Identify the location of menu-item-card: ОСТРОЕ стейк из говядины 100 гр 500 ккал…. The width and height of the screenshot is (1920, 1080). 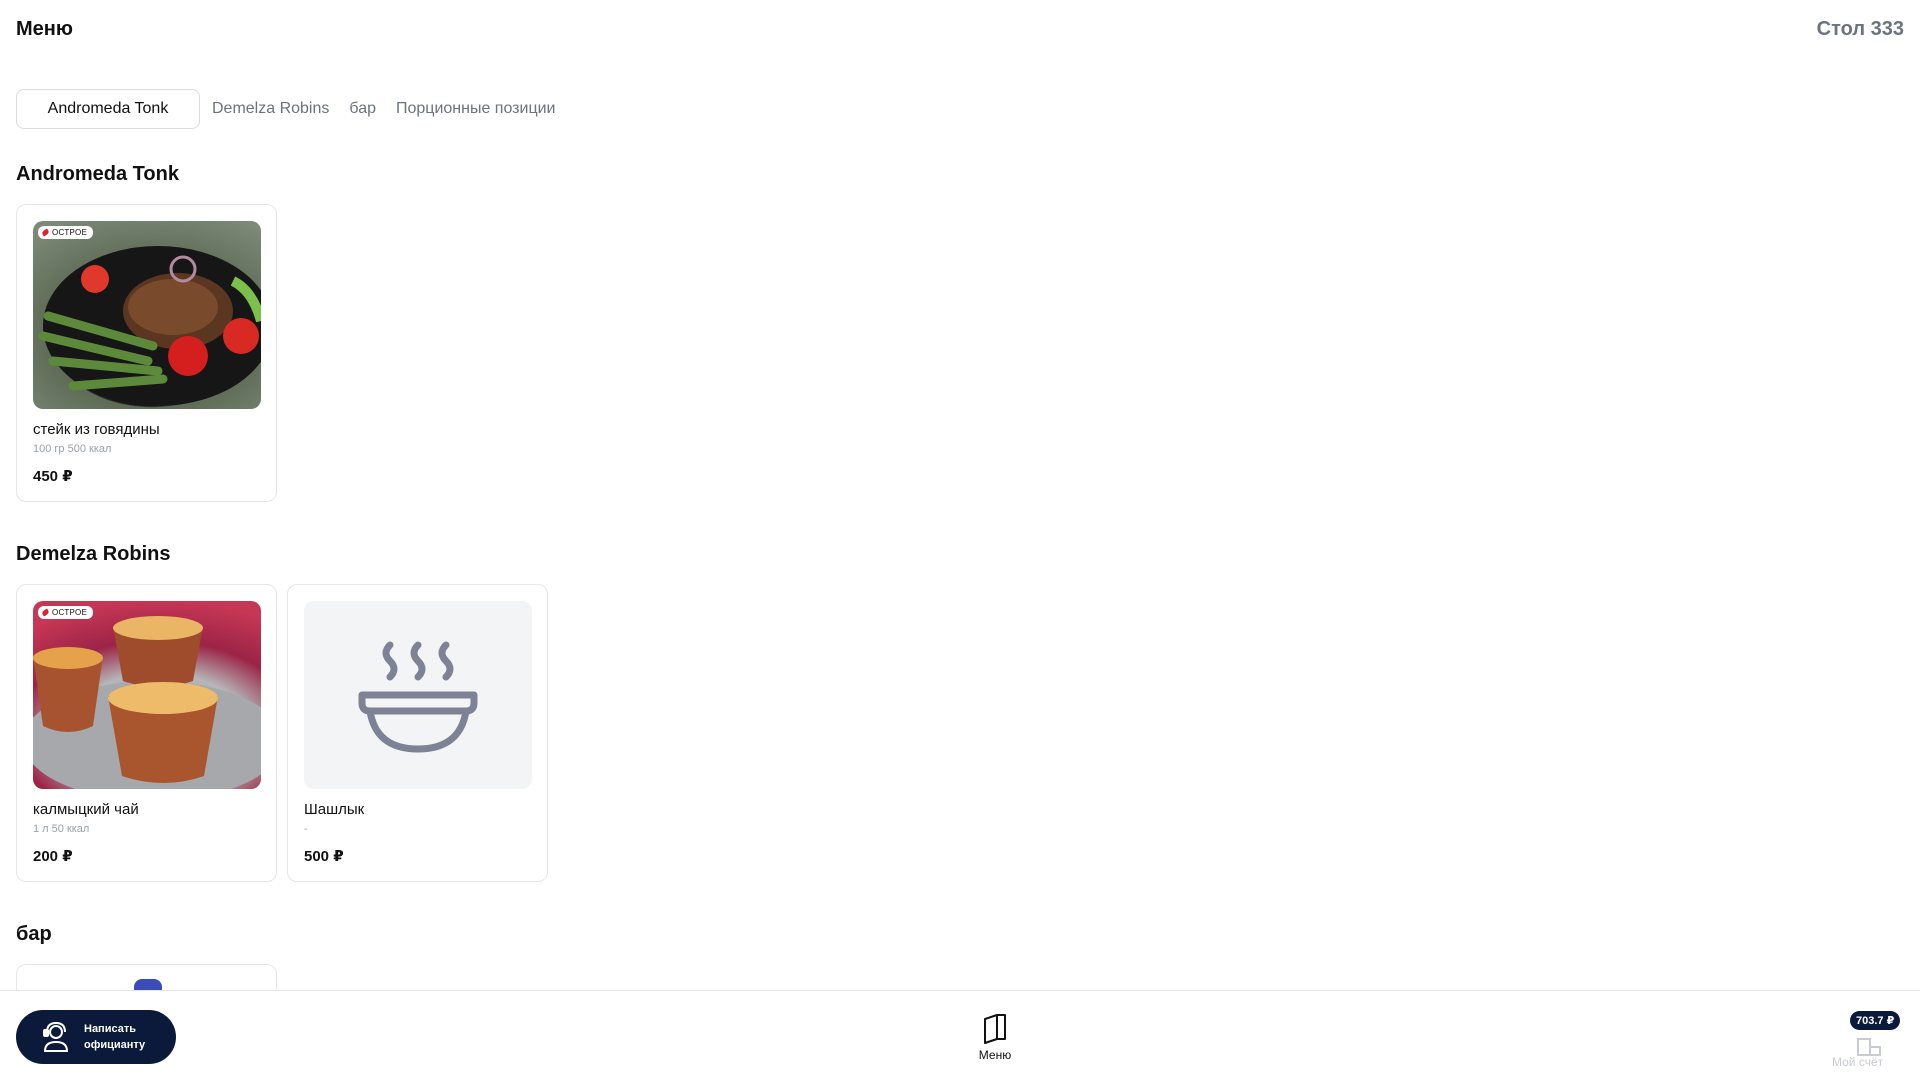
(146, 353).